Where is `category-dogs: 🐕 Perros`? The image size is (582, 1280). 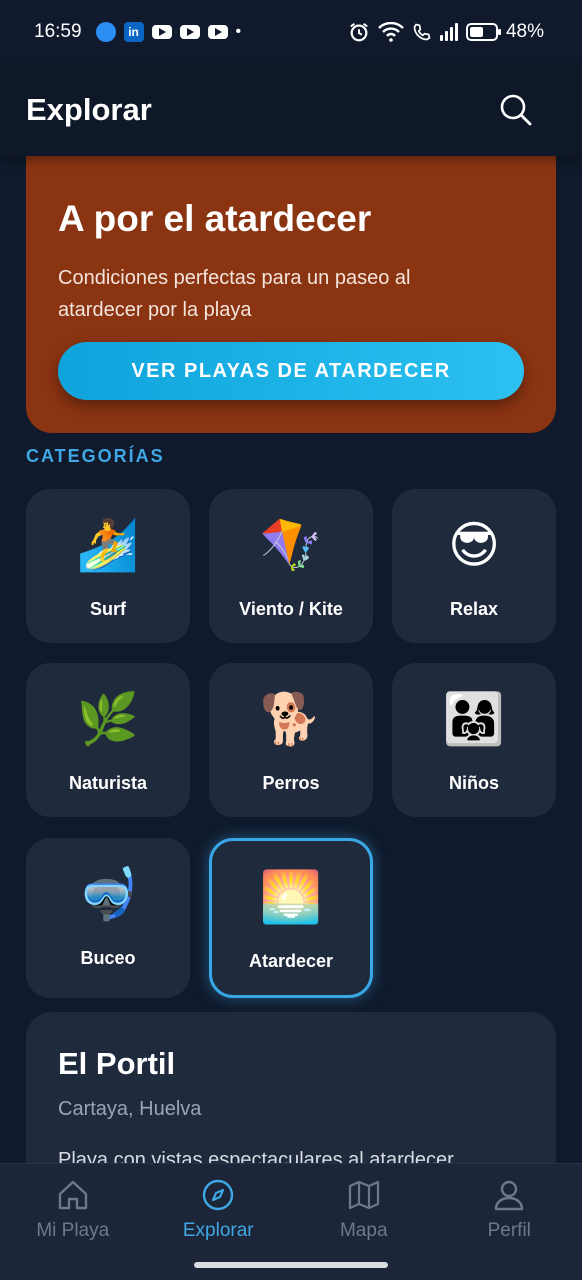
category-dogs: 🐕 Perros is located at coordinates (291, 740).